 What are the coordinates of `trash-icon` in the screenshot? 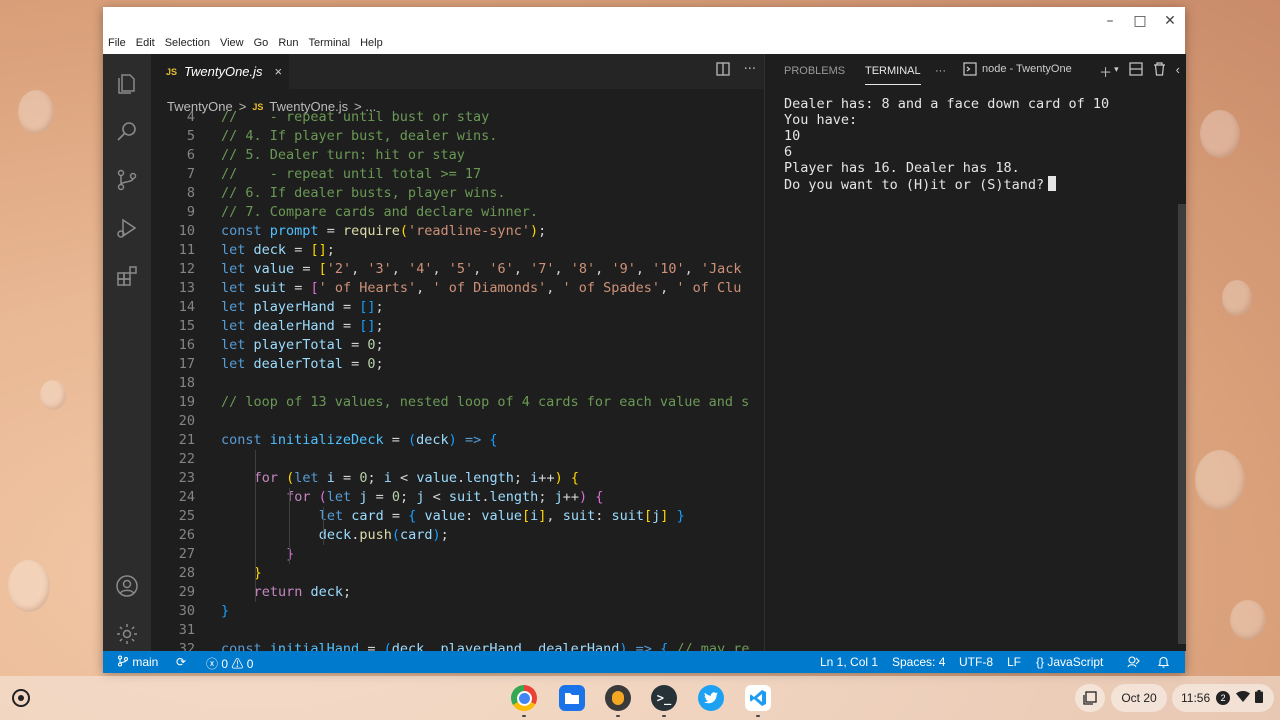 It's located at (1159, 71).